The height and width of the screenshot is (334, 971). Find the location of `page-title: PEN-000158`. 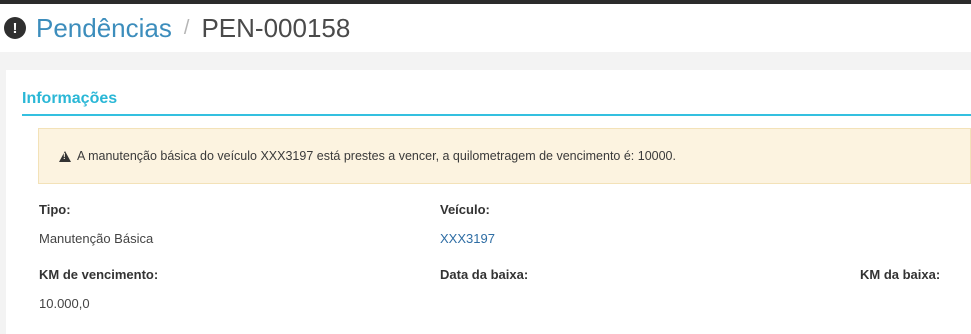

page-title: PEN-000158 is located at coordinates (276, 27).